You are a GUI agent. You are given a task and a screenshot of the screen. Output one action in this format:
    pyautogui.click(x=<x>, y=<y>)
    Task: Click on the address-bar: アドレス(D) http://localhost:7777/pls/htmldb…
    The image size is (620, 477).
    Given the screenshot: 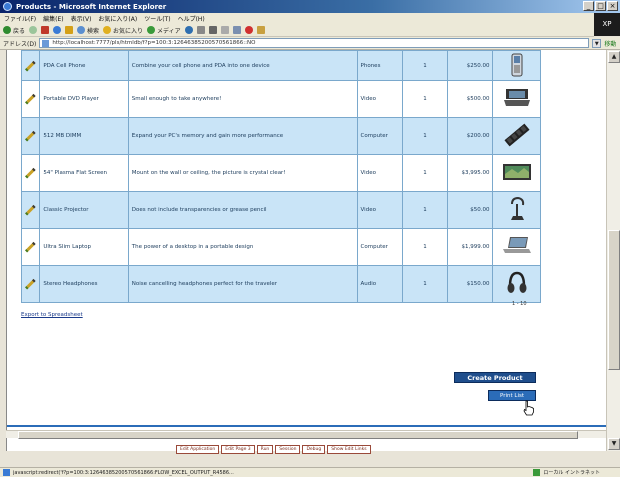 What is the action you would take?
    pyautogui.click(x=310, y=43)
    